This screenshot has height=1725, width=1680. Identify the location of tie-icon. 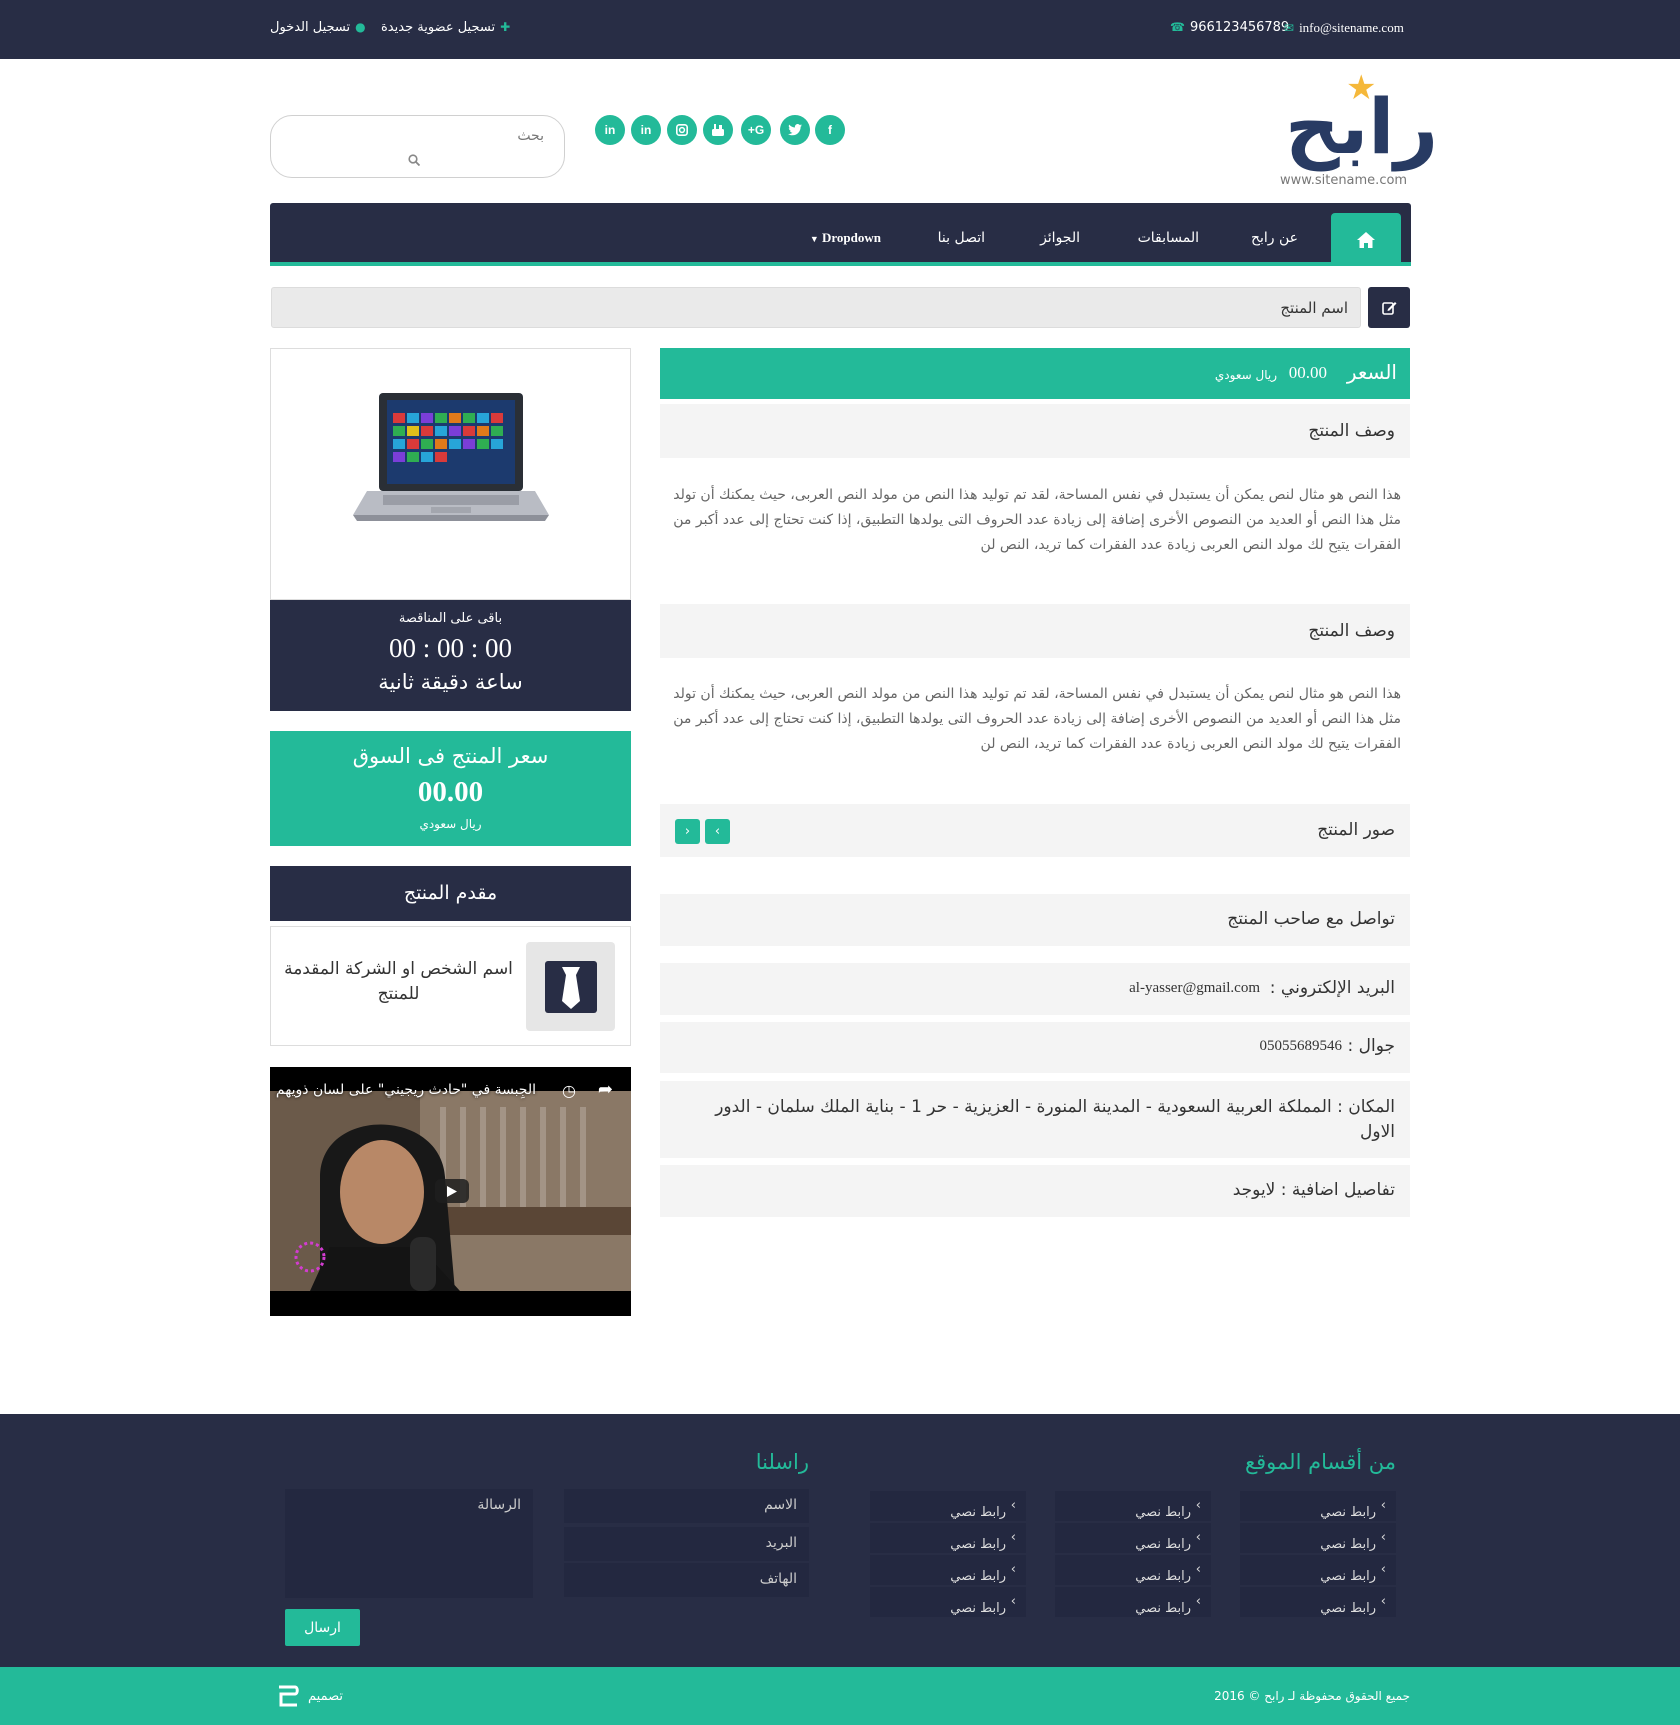
(570, 986).